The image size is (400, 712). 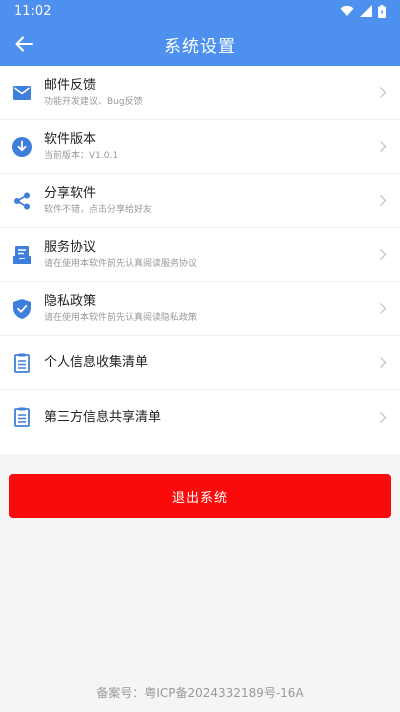 I want to click on menu-item-service-agreement: 服务协议 请在使用本软件前先认真阅读服务协议, so click(x=200, y=255).